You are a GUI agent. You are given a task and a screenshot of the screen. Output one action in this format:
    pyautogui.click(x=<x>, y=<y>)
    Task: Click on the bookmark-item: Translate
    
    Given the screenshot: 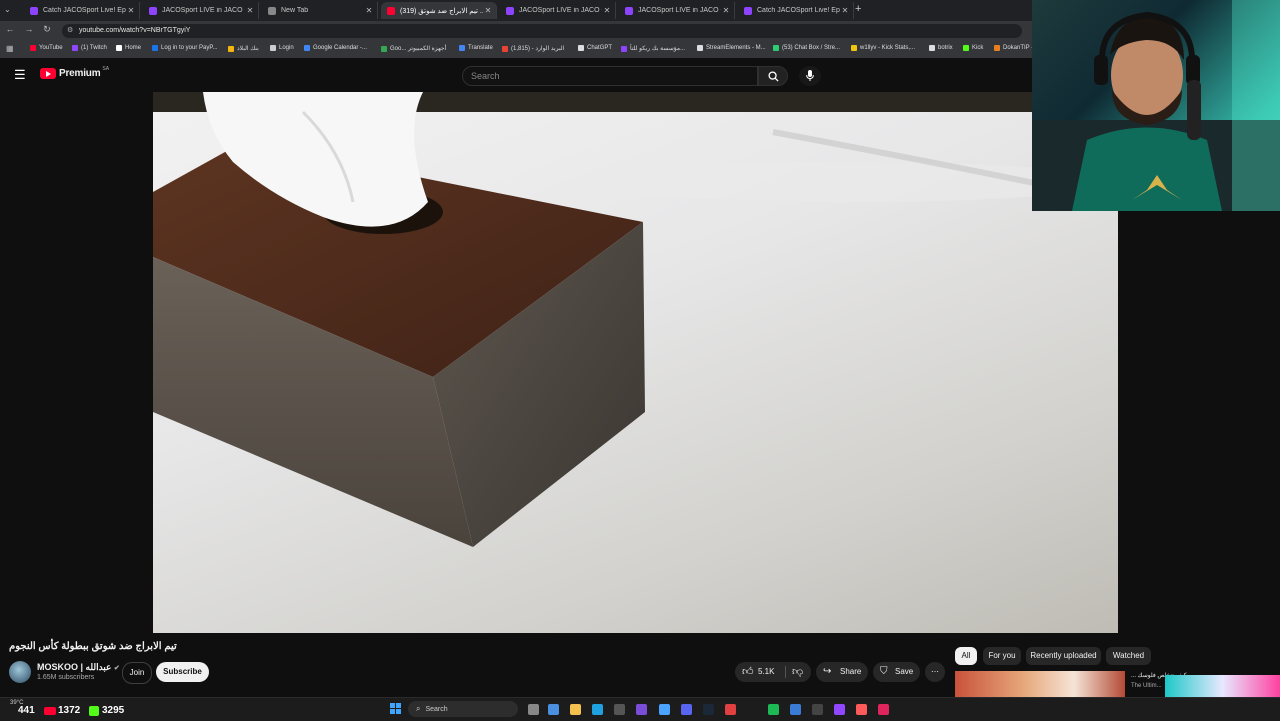 What is the action you would take?
    pyautogui.click(x=476, y=48)
    